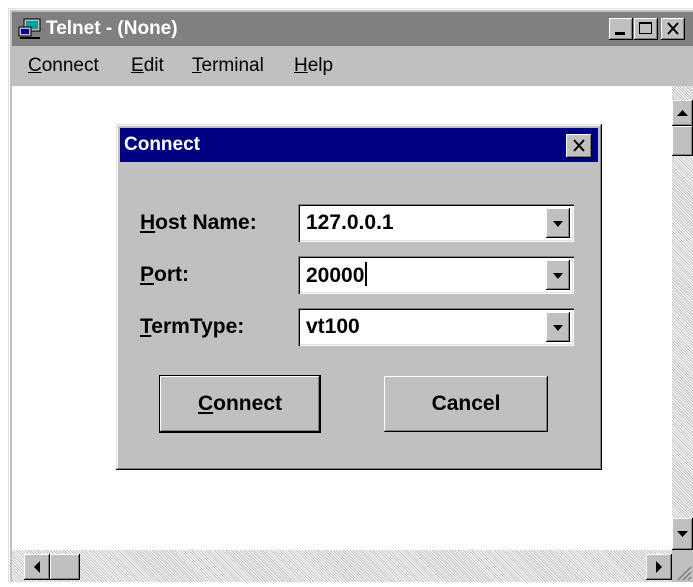 This screenshot has height=587, width=693. I want to click on minimize-icon, so click(620, 33).